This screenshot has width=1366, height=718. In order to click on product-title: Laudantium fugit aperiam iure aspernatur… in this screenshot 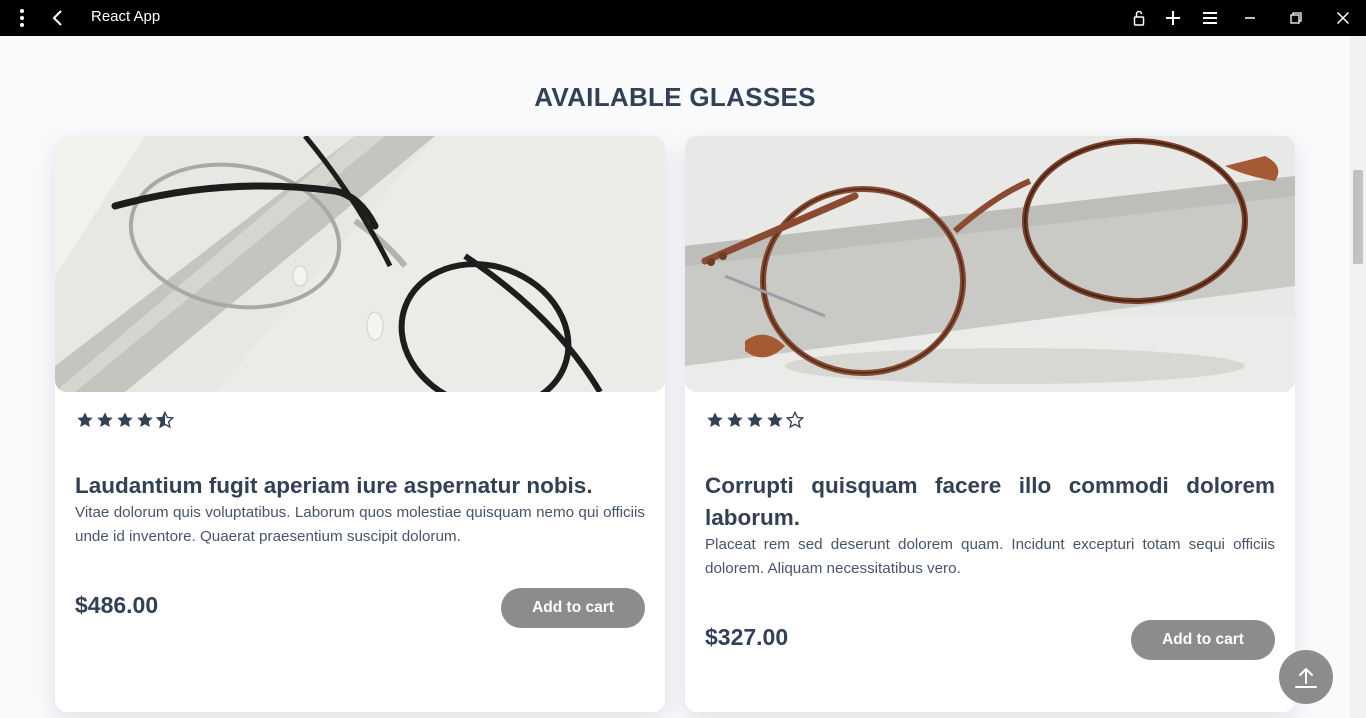, I will do `click(334, 485)`.